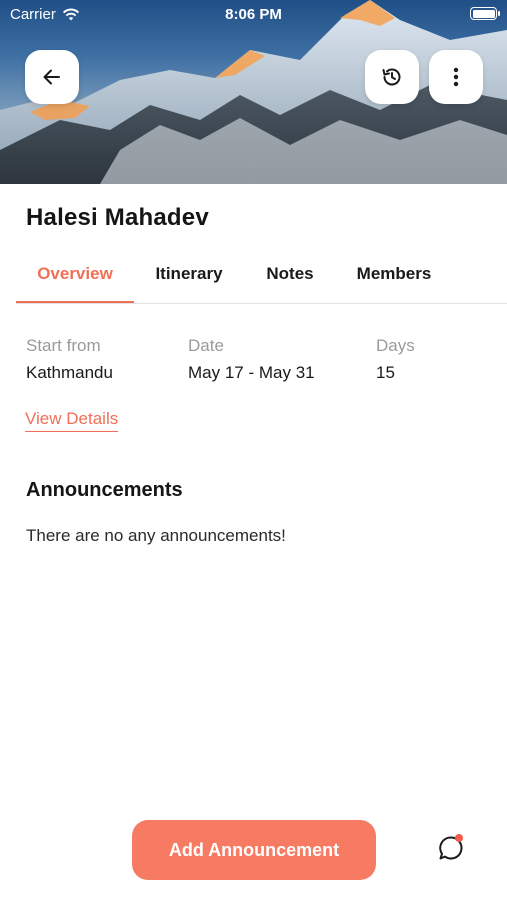 This screenshot has width=507, height=900. I want to click on days-info: Days 15, so click(395, 359).